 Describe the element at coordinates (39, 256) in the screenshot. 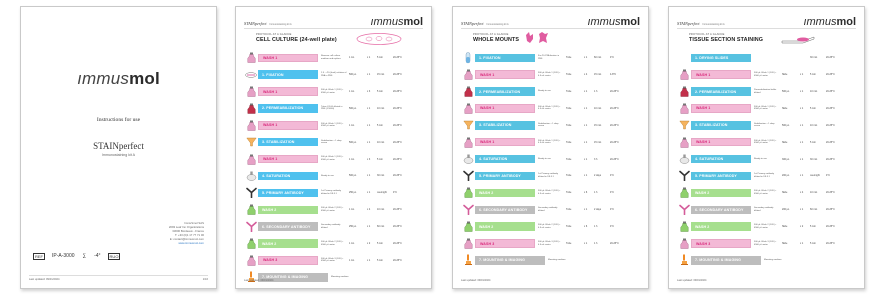

I see `ref-icon: REF` at that location.